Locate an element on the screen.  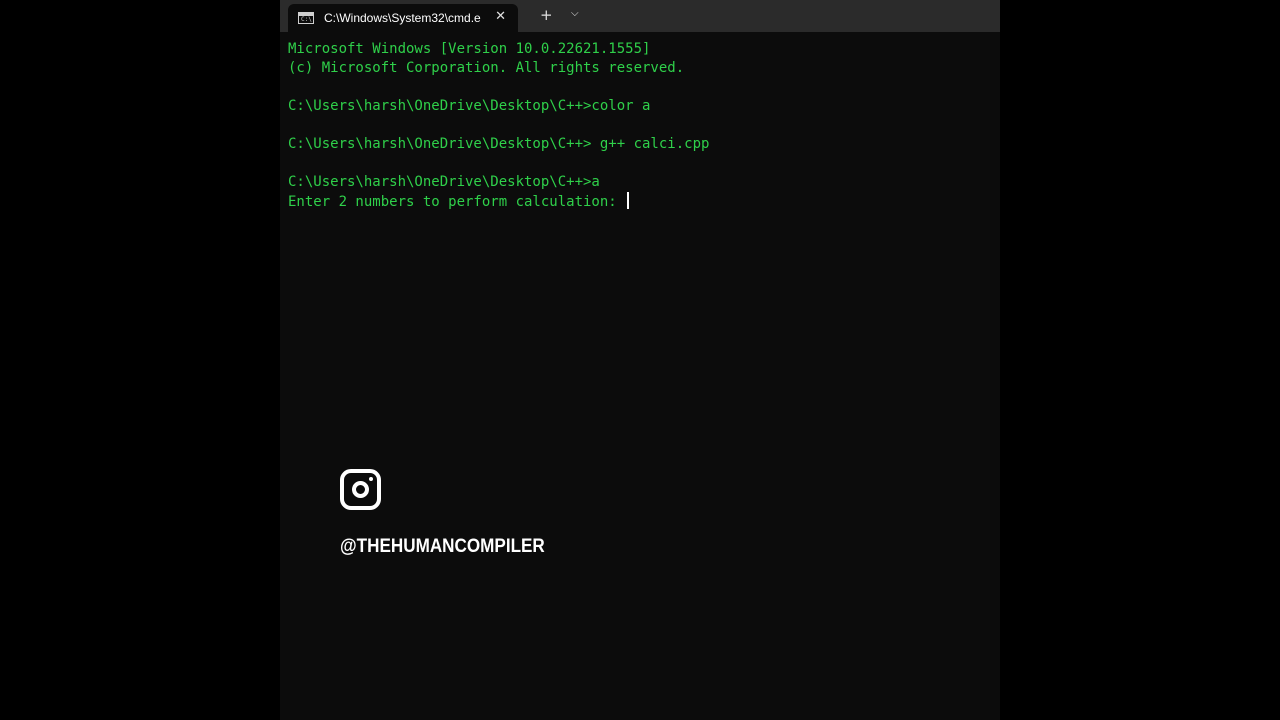
close-icon: ✕ is located at coordinates (500, 16).